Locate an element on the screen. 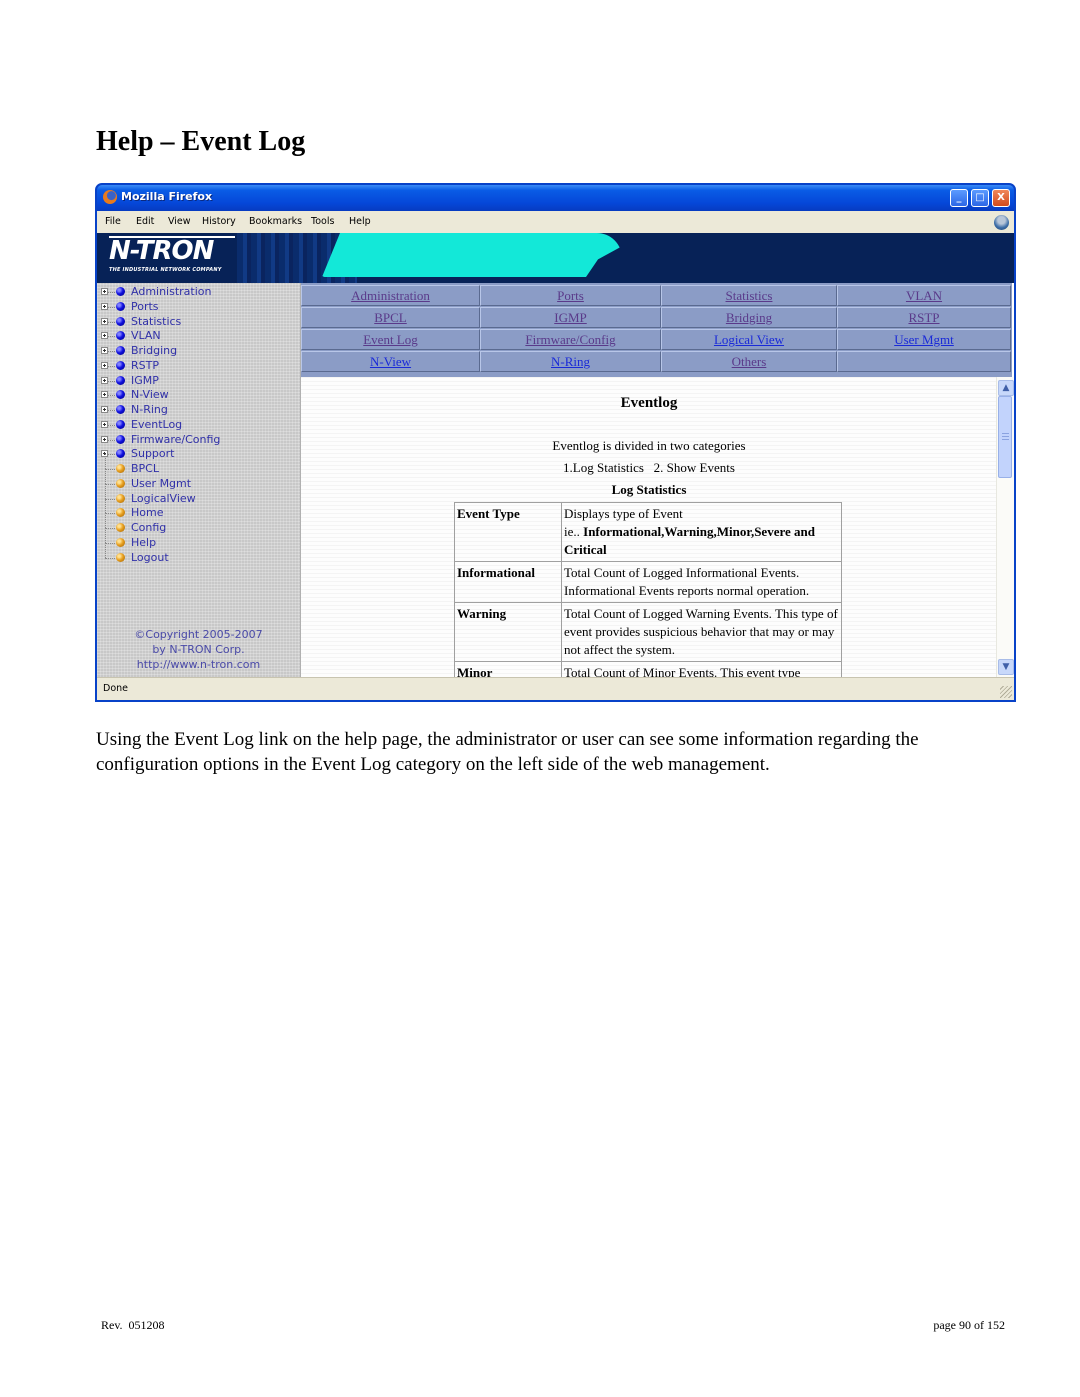 The width and height of the screenshot is (1080, 1397). copyright-url: http://www.n-tron.com is located at coordinates (198, 664).